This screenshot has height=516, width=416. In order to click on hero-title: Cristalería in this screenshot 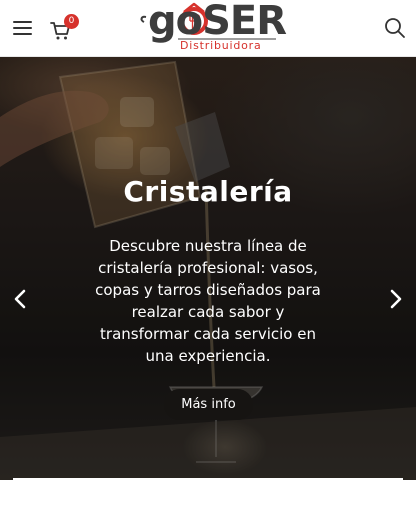, I will do `click(208, 191)`.